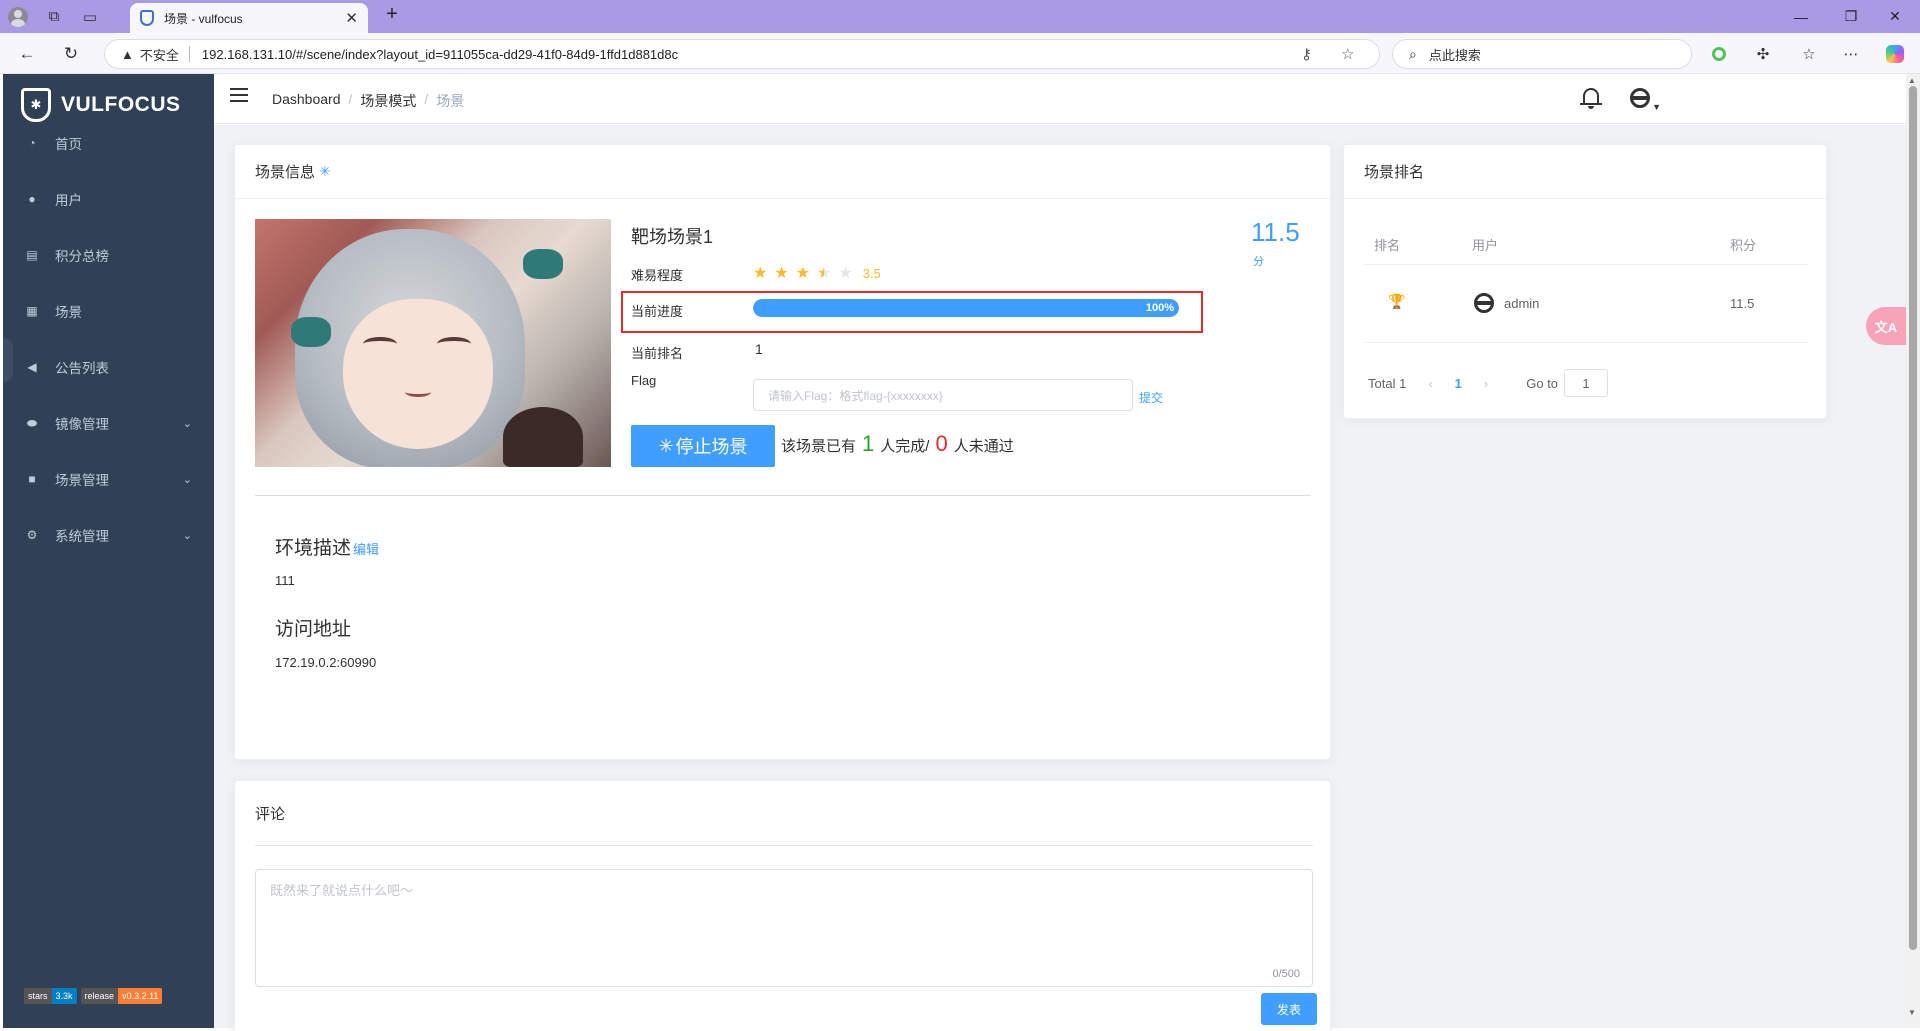 The height and width of the screenshot is (1031, 1920). I want to click on version-badges: stars 3.3k release v0.3.2.11, so click(93, 996).